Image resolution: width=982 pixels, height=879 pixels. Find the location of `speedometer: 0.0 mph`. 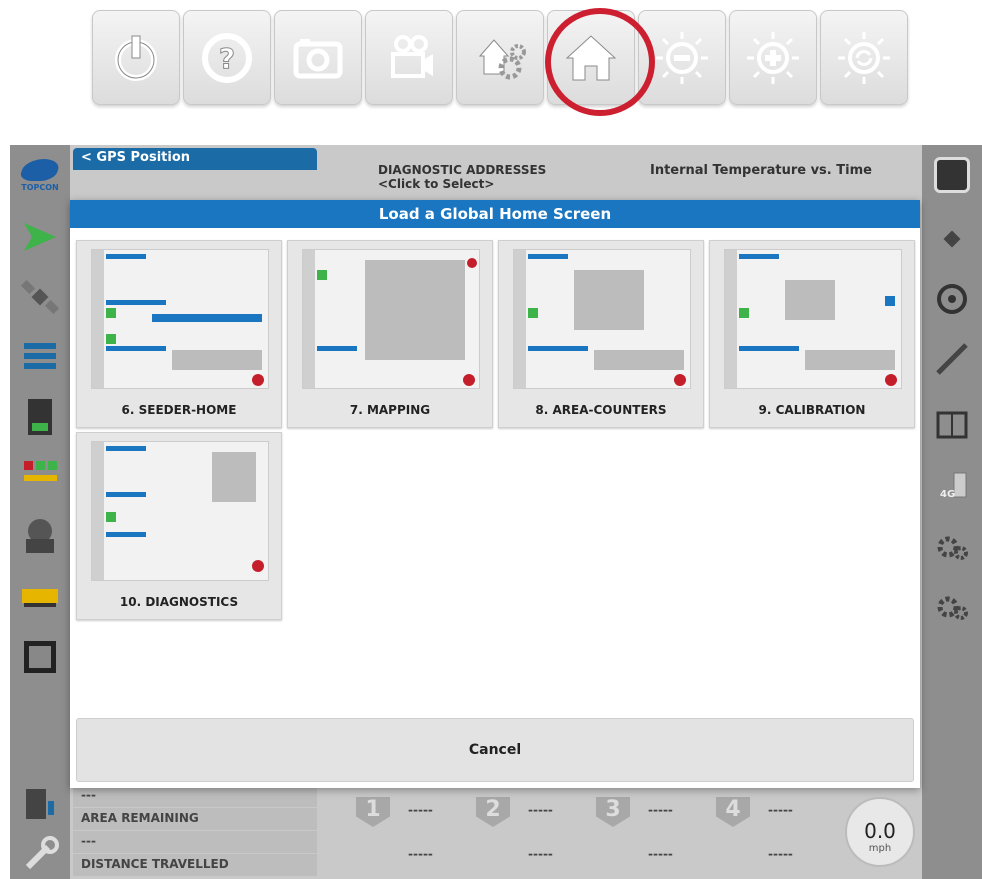

speedometer: 0.0 mph is located at coordinates (880, 832).